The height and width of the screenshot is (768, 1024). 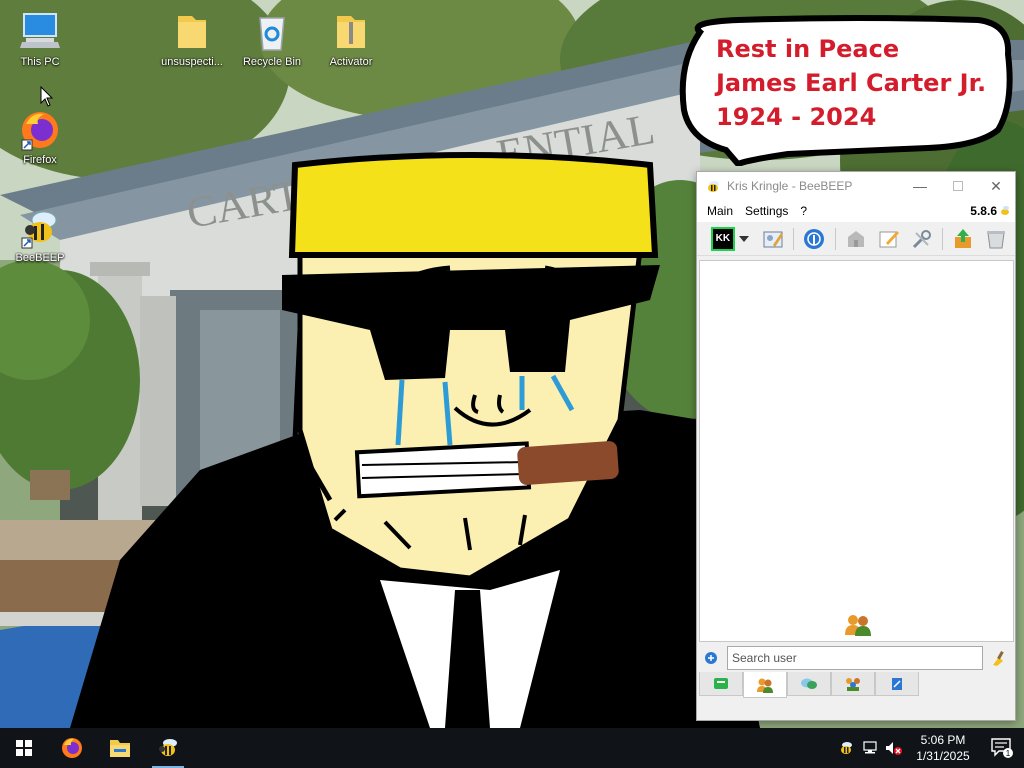 I want to click on network-tray-icon, so click(x=870, y=747).